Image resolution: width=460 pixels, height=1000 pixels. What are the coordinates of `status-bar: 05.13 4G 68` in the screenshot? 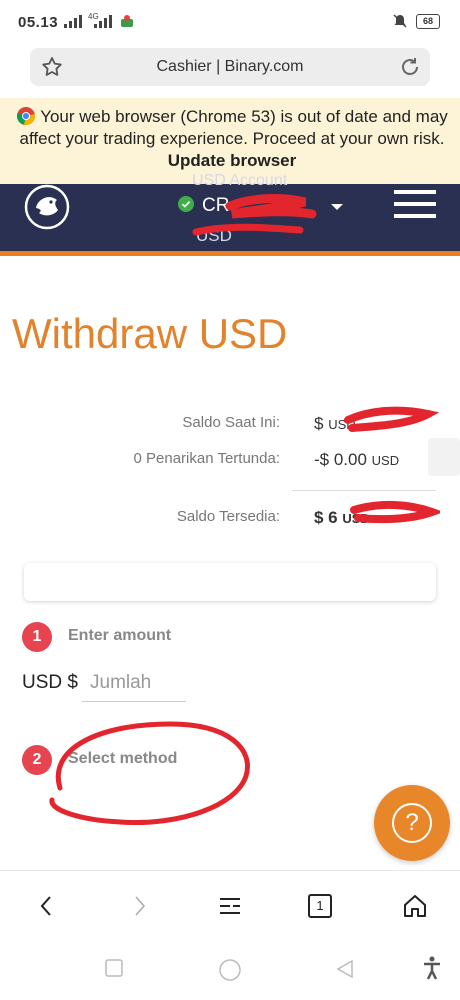 It's located at (230, 21).